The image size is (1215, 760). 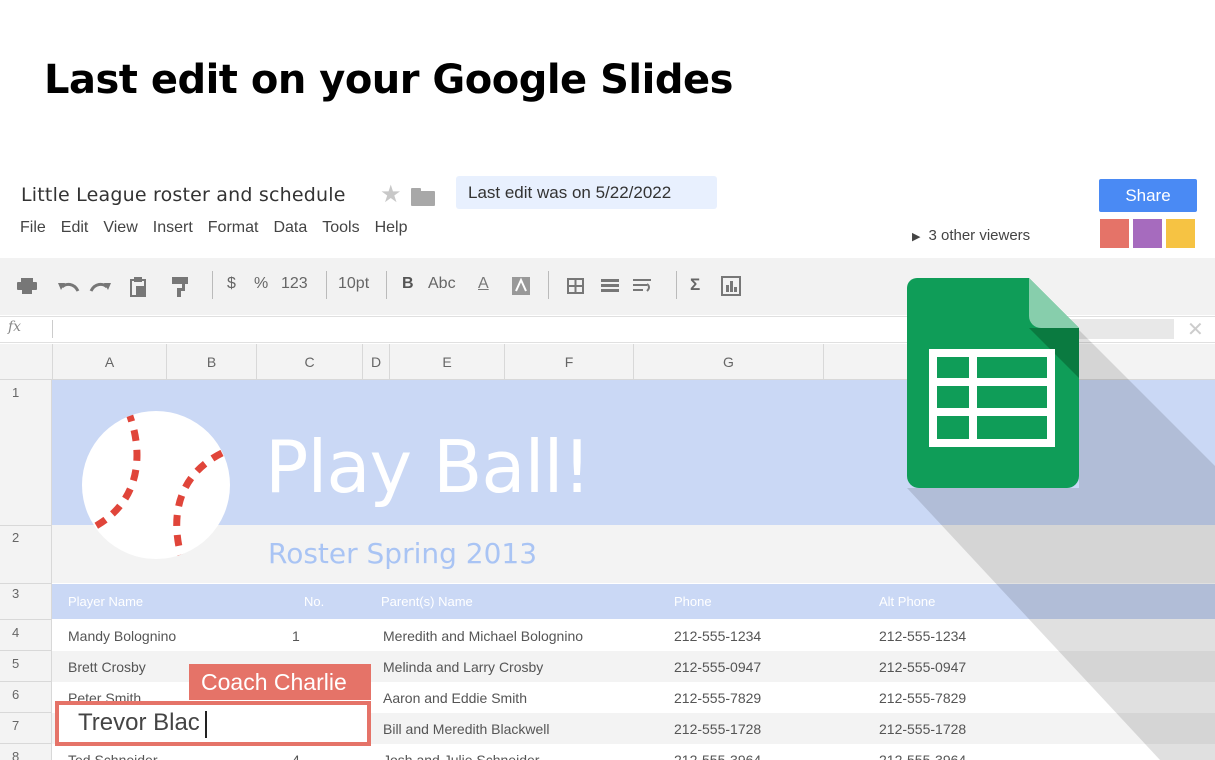 I want to click on collaborator-label: Coach Charlie, so click(x=280, y=682).